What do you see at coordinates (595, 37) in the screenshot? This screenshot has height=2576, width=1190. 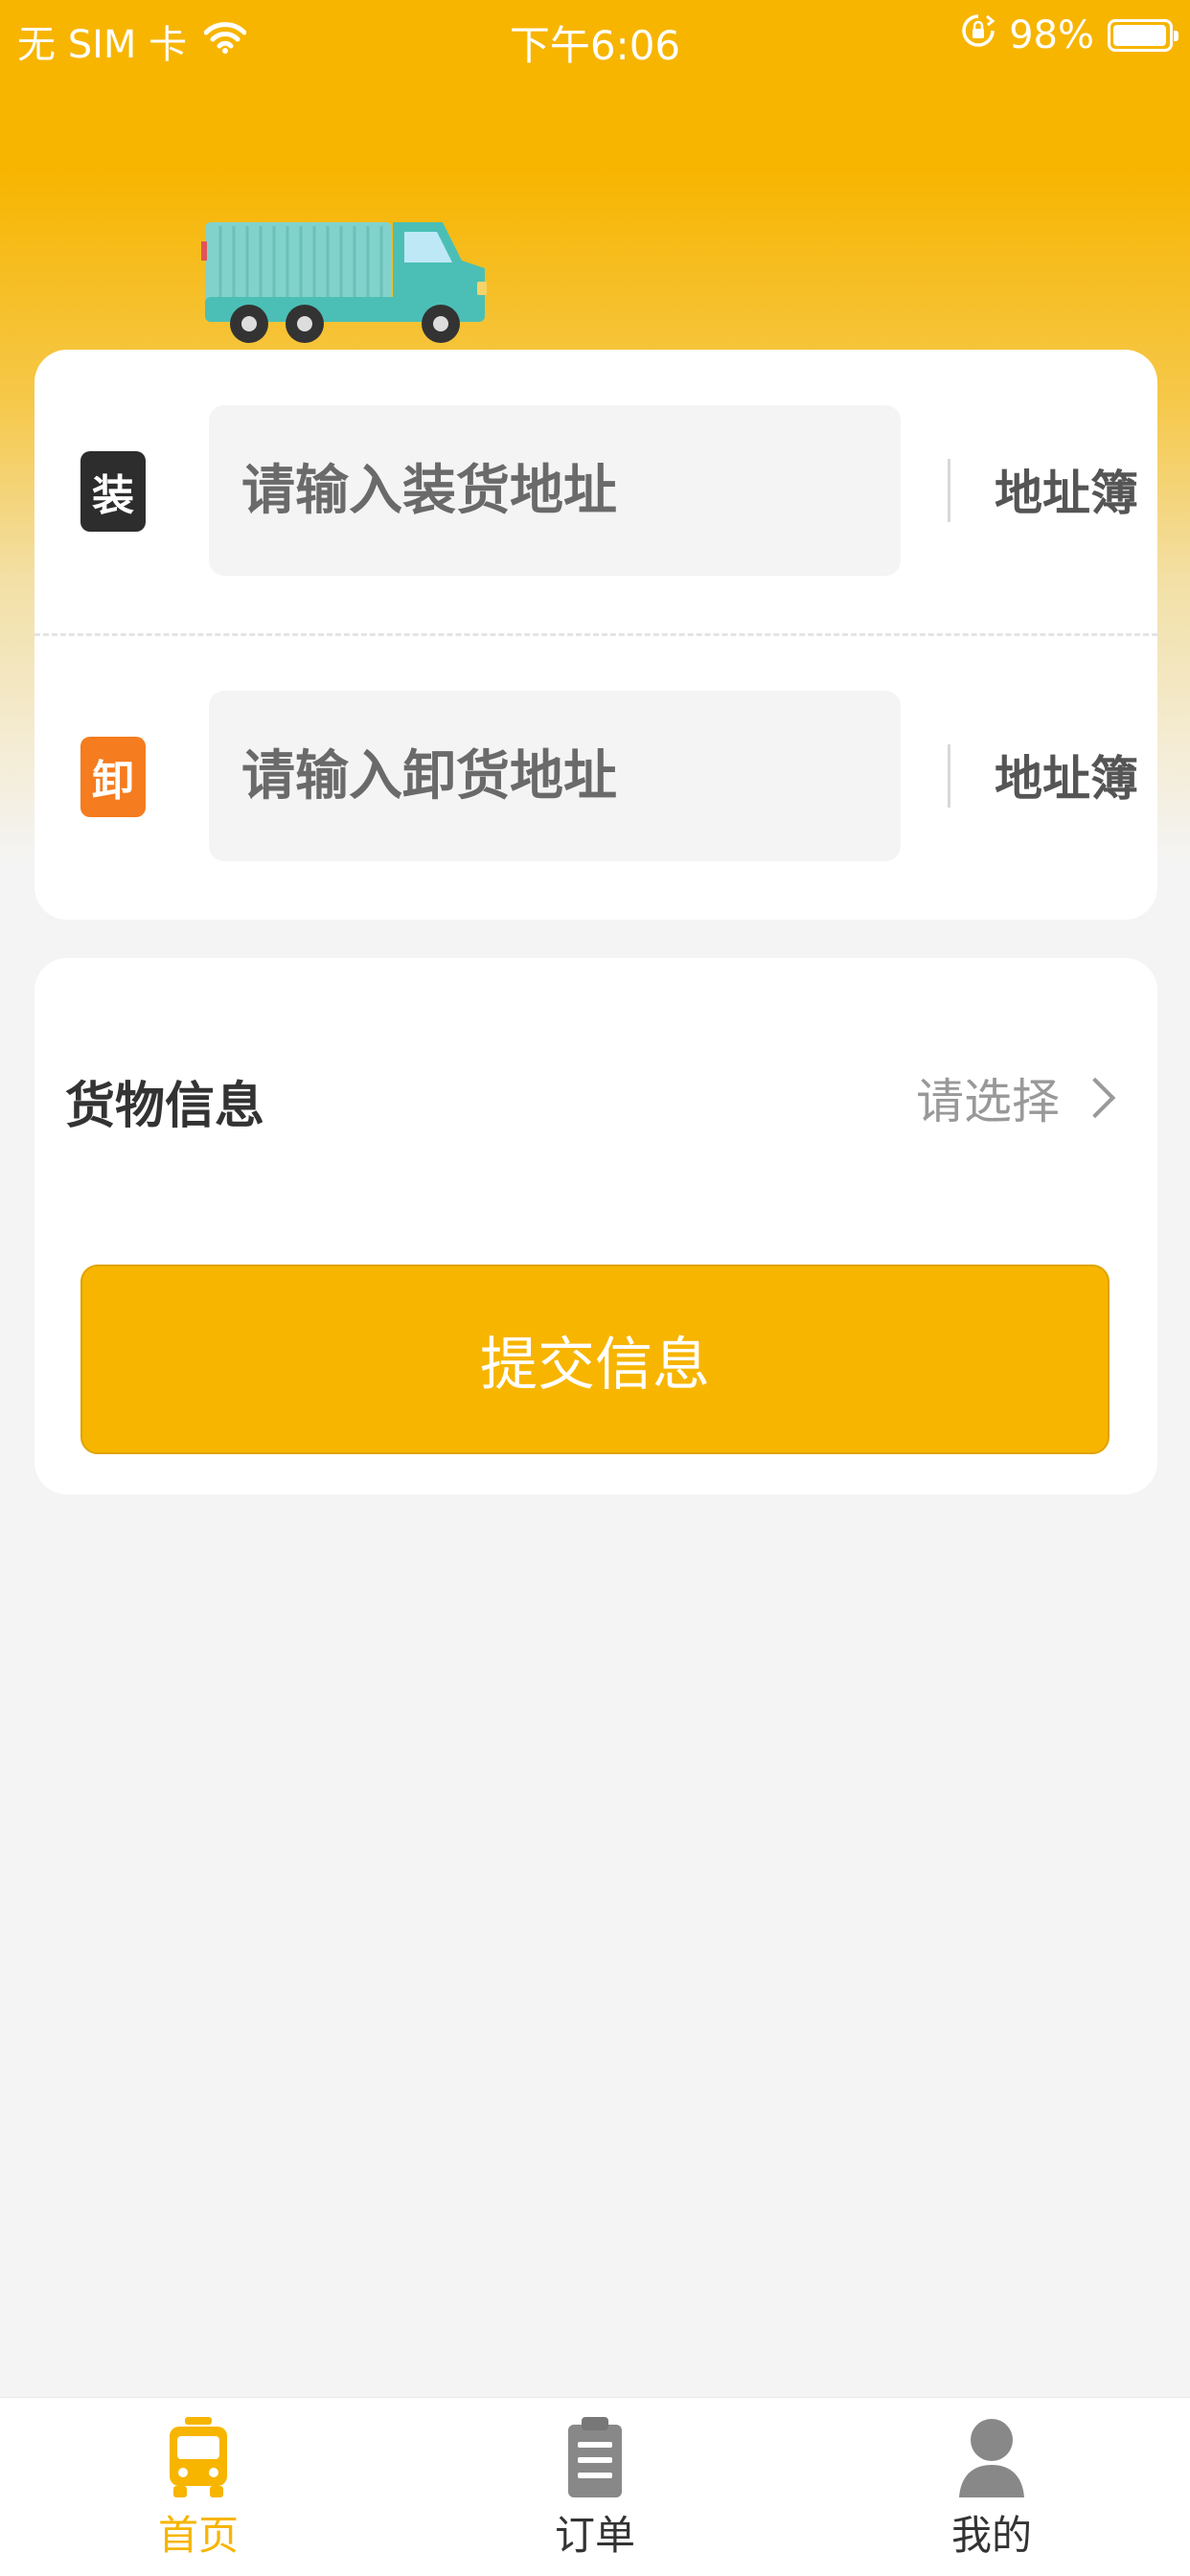 I see `status-bar: 无 SIM 卡 下午6:06 98%` at bounding box center [595, 37].